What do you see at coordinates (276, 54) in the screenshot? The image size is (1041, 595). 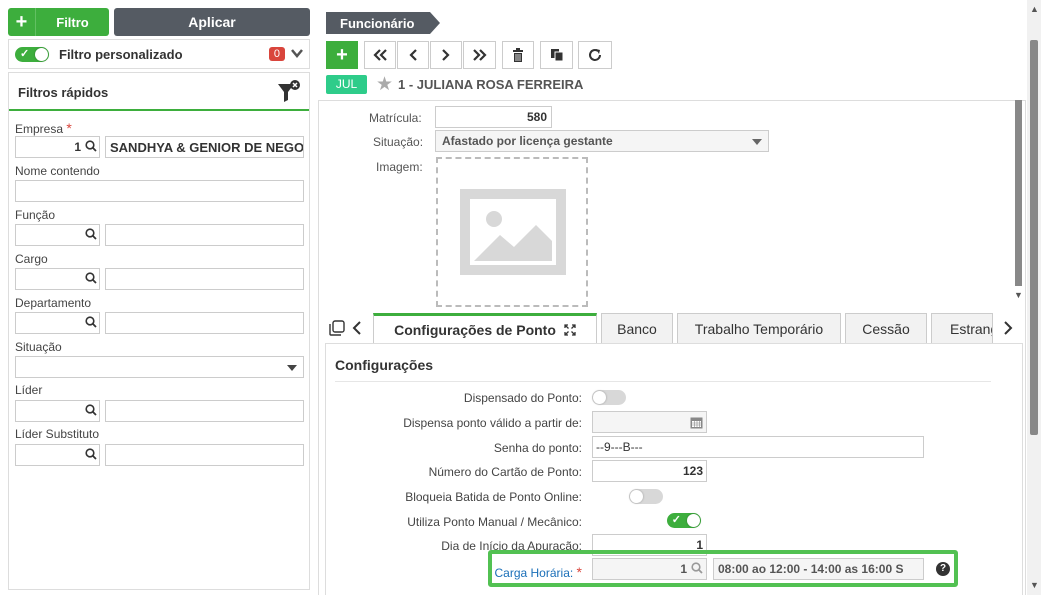 I see `filter-count-badge: 0` at bounding box center [276, 54].